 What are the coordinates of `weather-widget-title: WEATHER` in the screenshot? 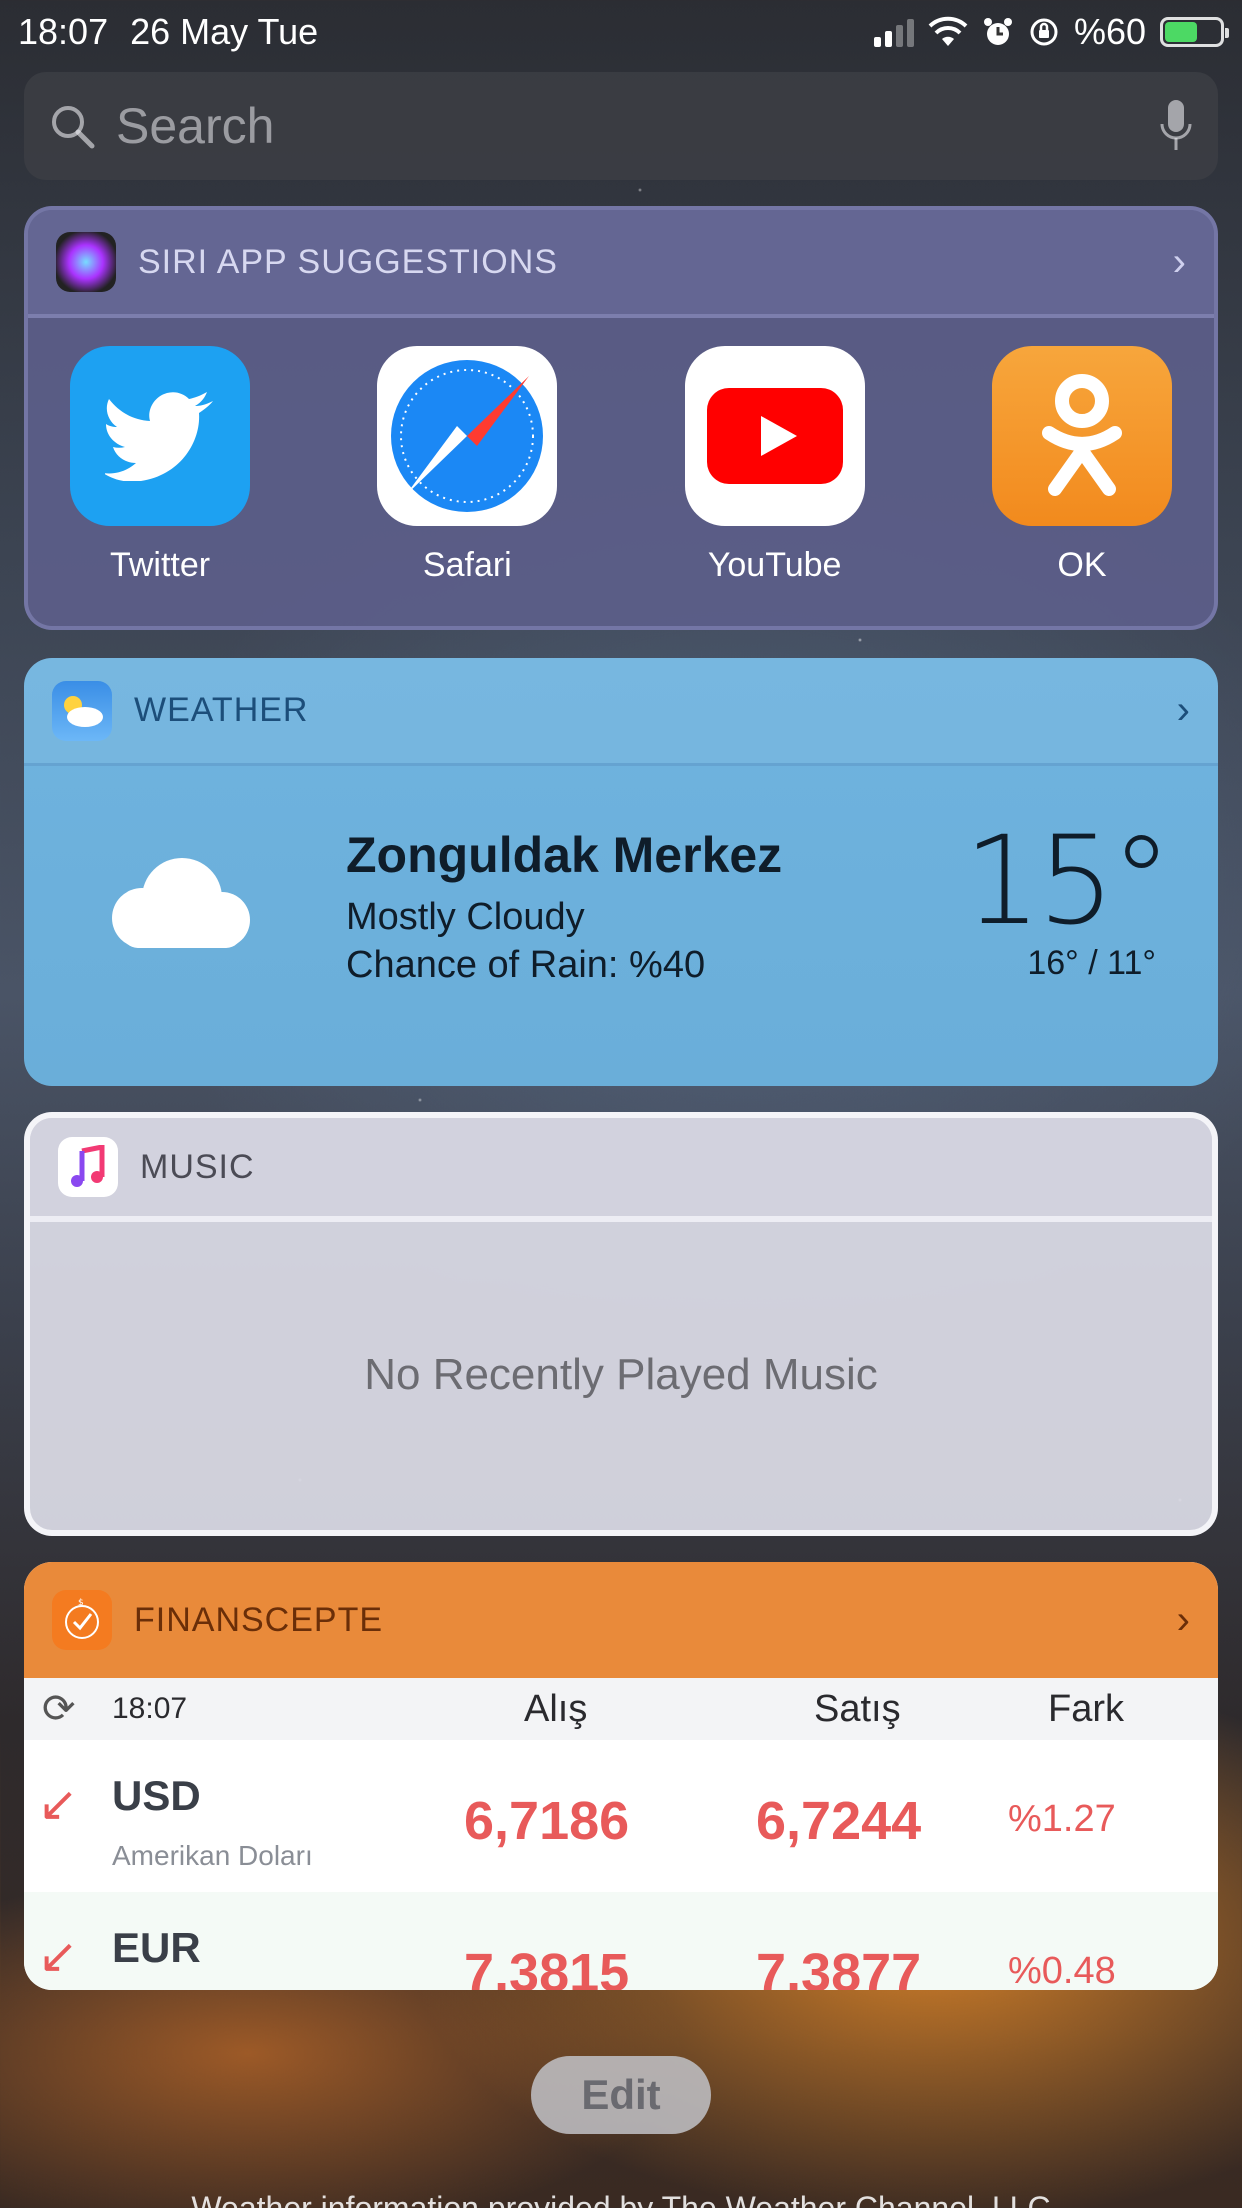 It's located at (221, 710).